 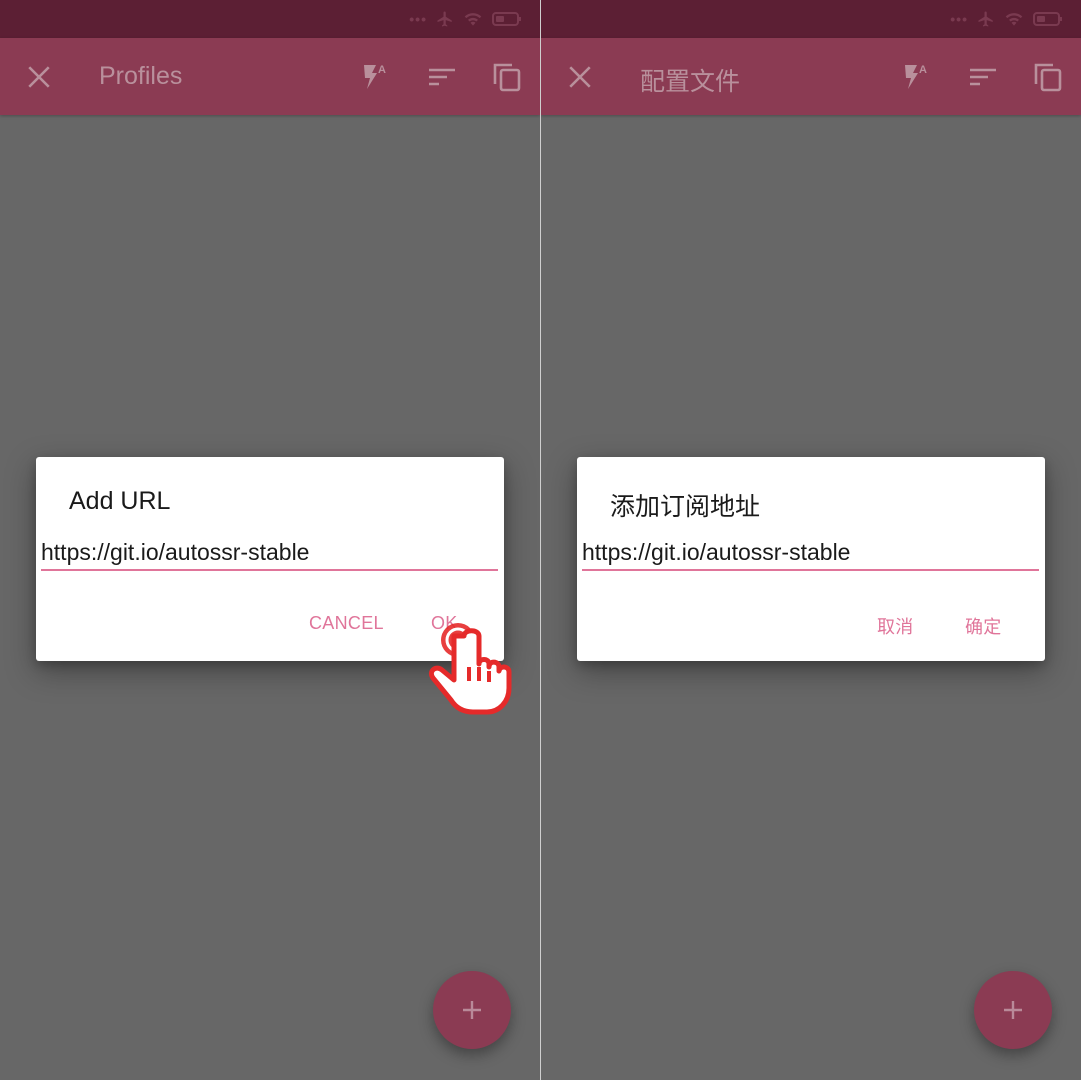 What do you see at coordinates (983, 626) in the screenshot?
I see `ok-button: 确定` at bounding box center [983, 626].